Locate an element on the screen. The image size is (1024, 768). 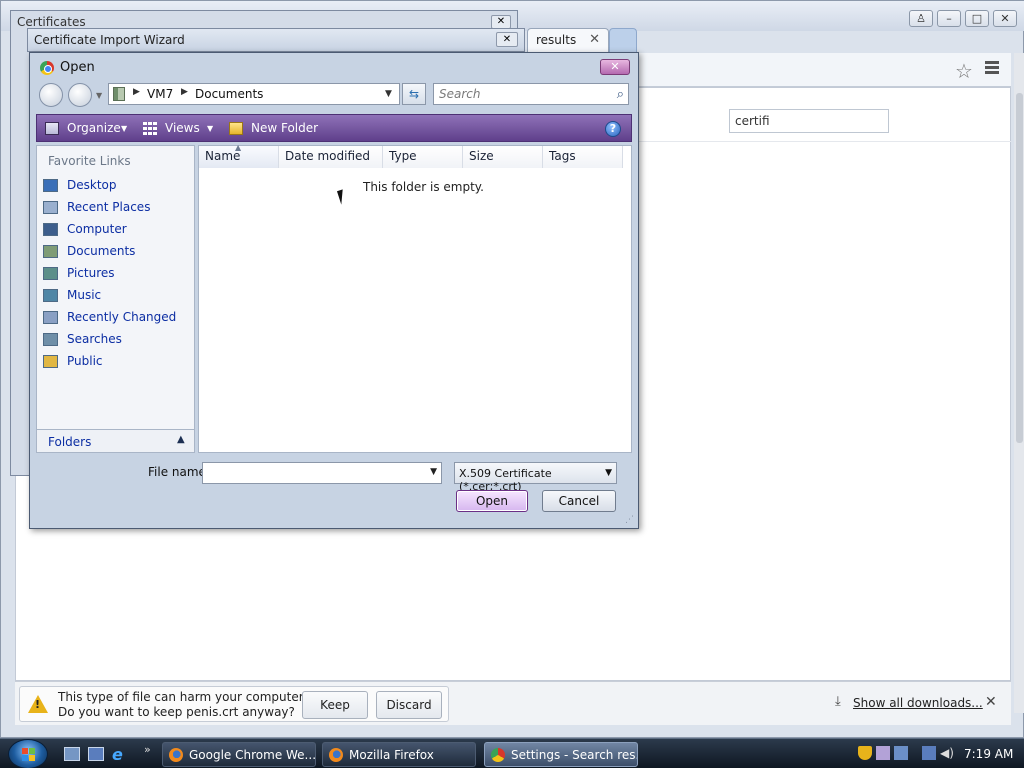
start-button is located at coordinates (28, 753).